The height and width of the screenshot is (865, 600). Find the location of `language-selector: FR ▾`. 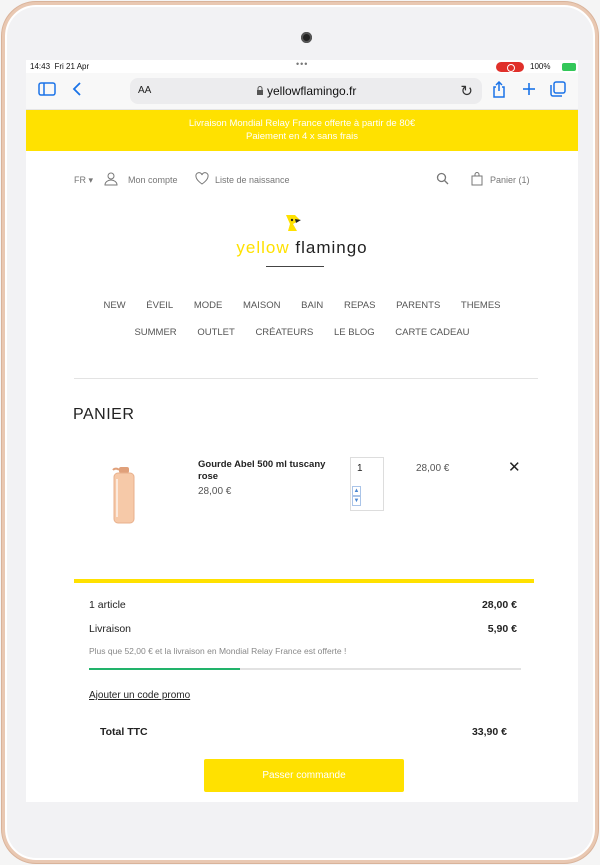

language-selector: FR ▾ is located at coordinates (83, 180).